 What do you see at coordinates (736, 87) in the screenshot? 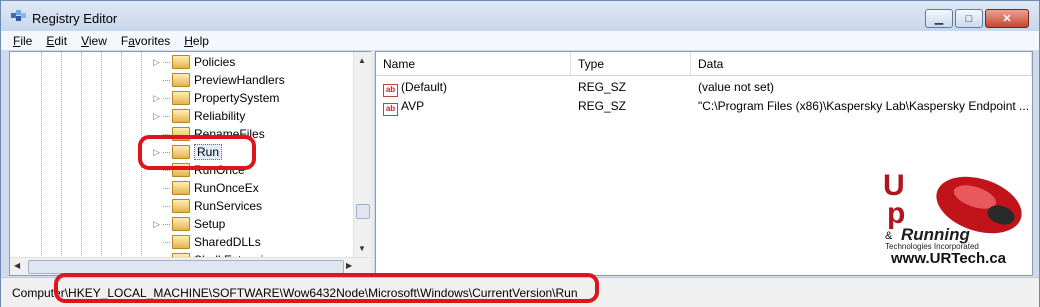
I see `value-data-cell: (value not set)` at bounding box center [736, 87].